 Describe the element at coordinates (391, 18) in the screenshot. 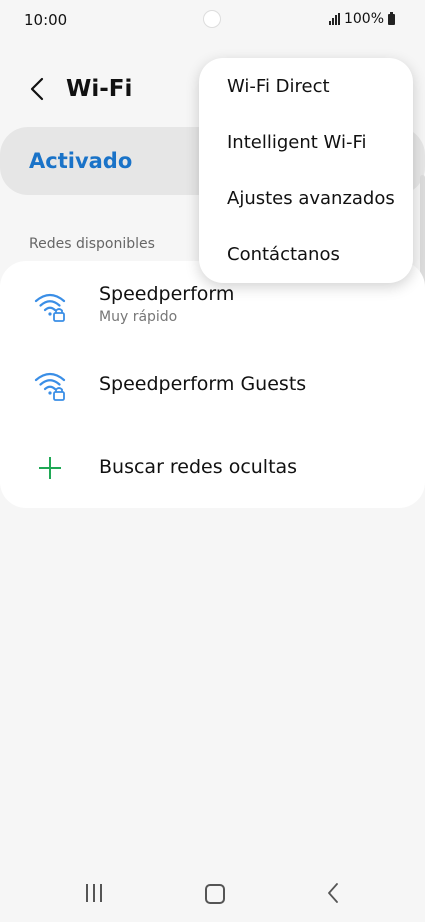

I see `battery-icon` at that location.